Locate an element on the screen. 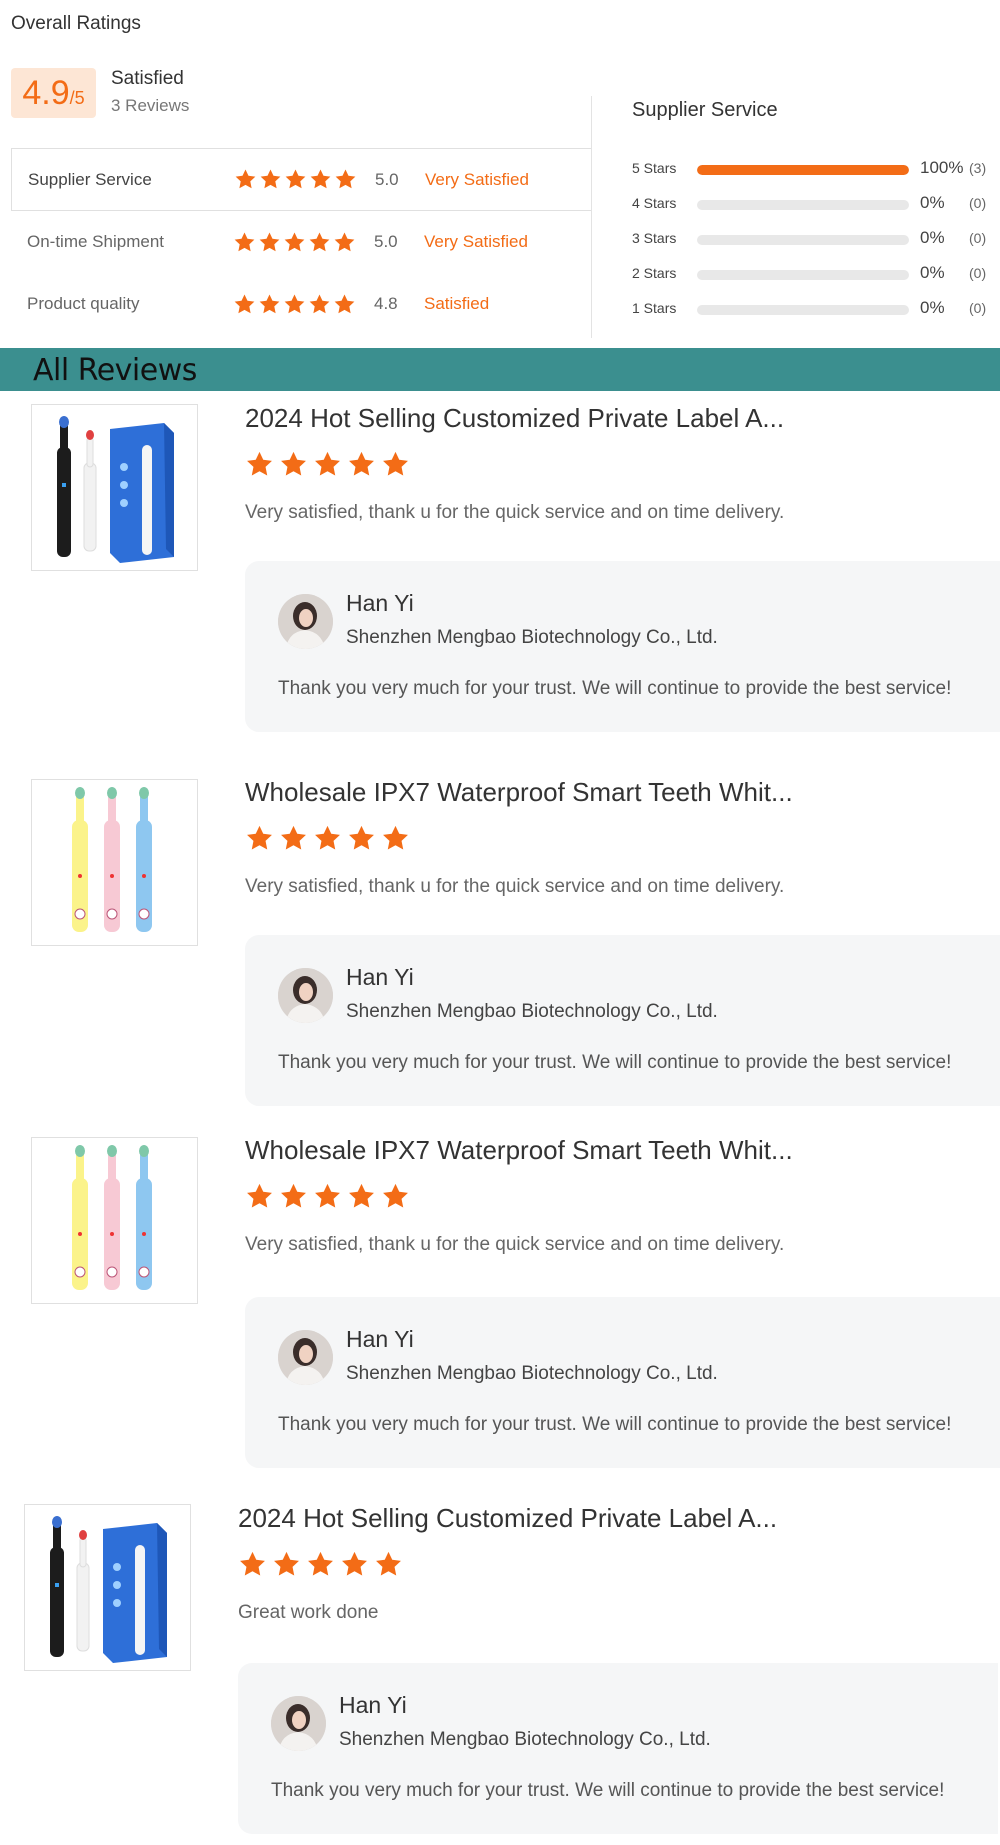 This screenshot has width=1000, height=1845. distribution-label: 1 Stars is located at coordinates (654, 308).